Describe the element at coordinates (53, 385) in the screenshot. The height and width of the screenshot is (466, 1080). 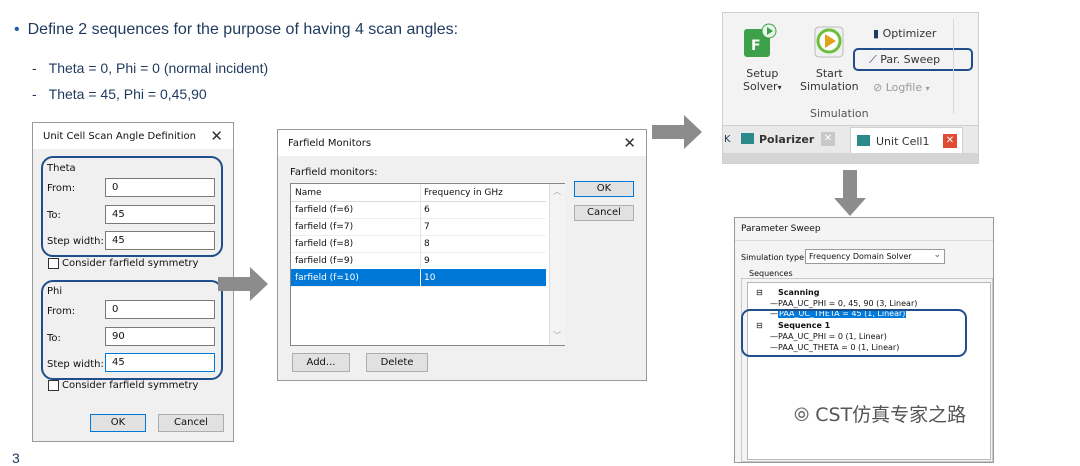
I see `phi-symmetry-checkbox` at that location.